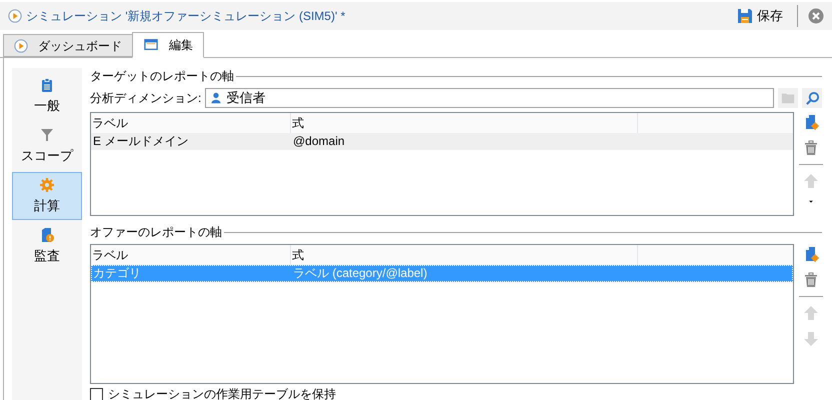 This screenshot has width=832, height=400. I want to click on folder-icon, so click(788, 98).